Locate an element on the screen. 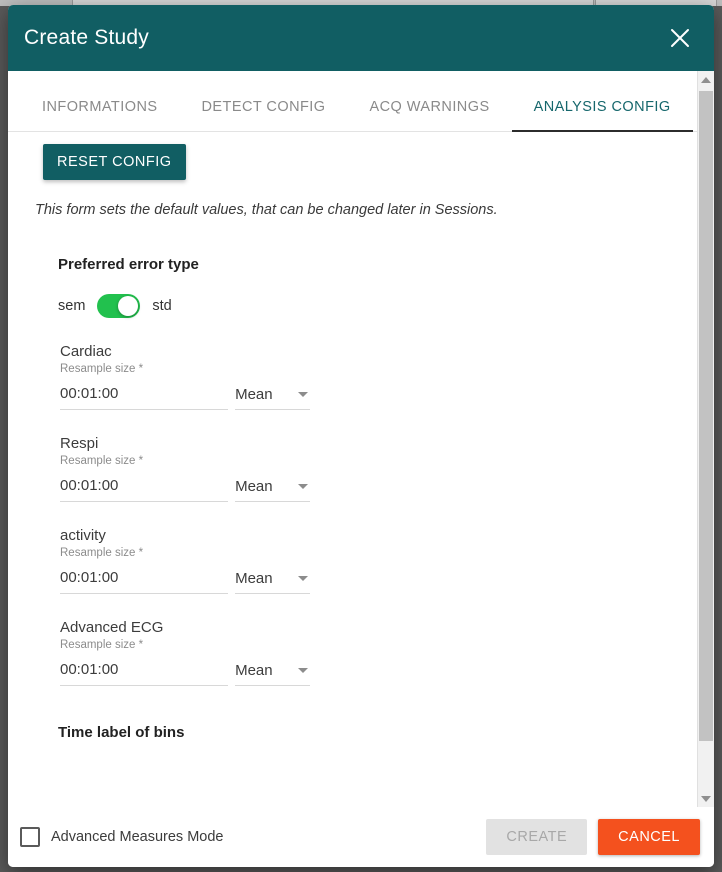 The height and width of the screenshot is (872, 722). advanced-measures-mode-checkbox is located at coordinates (30, 837).